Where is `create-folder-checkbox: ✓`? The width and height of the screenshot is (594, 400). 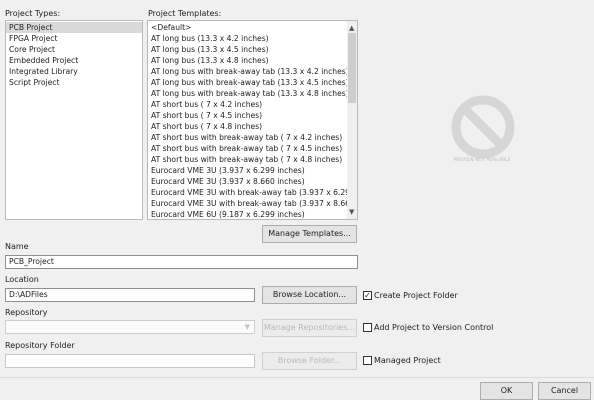
create-folder-checkbox: ✓ is located at coordinates (367, 295).